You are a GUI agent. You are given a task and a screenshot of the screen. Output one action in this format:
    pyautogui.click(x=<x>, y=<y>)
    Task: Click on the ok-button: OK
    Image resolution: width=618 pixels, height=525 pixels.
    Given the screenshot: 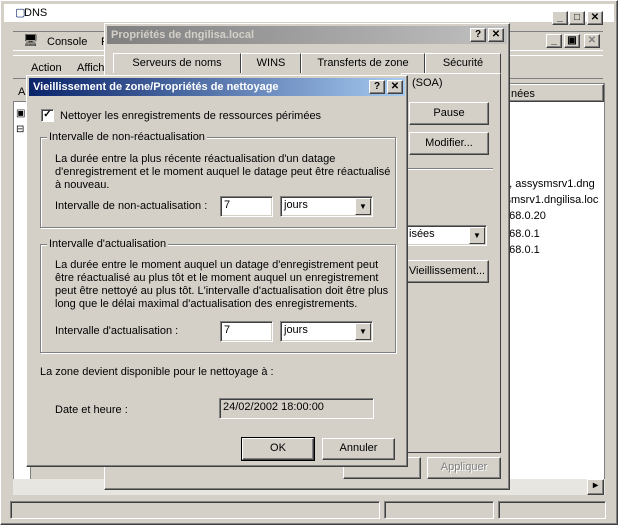 What is the action you would take?
    pyautogui.click(x=278, y=449)
    